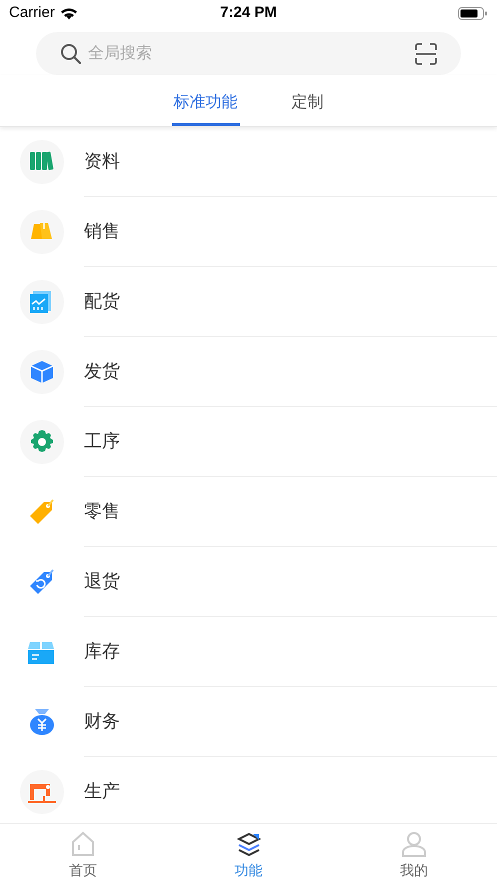 The image size is (497, 883). I want to click on home-icon, so click(83, 844).